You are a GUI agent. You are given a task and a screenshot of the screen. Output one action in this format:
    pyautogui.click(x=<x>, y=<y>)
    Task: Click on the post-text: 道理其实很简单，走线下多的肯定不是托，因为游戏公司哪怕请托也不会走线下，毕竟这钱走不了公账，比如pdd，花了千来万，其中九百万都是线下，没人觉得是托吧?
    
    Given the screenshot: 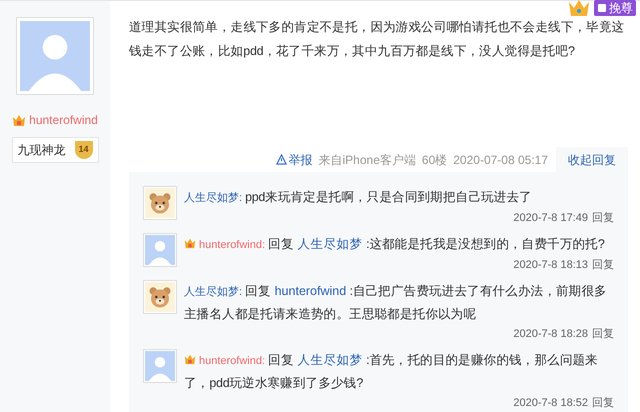 What is the action you would take?
    pyautogui.click(x=377, y=39)
    